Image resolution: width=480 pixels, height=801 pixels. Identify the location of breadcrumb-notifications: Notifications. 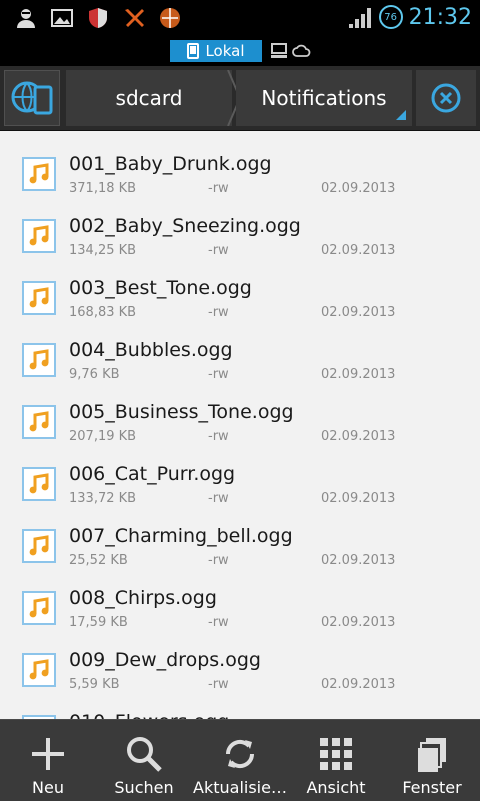
(324, 98).